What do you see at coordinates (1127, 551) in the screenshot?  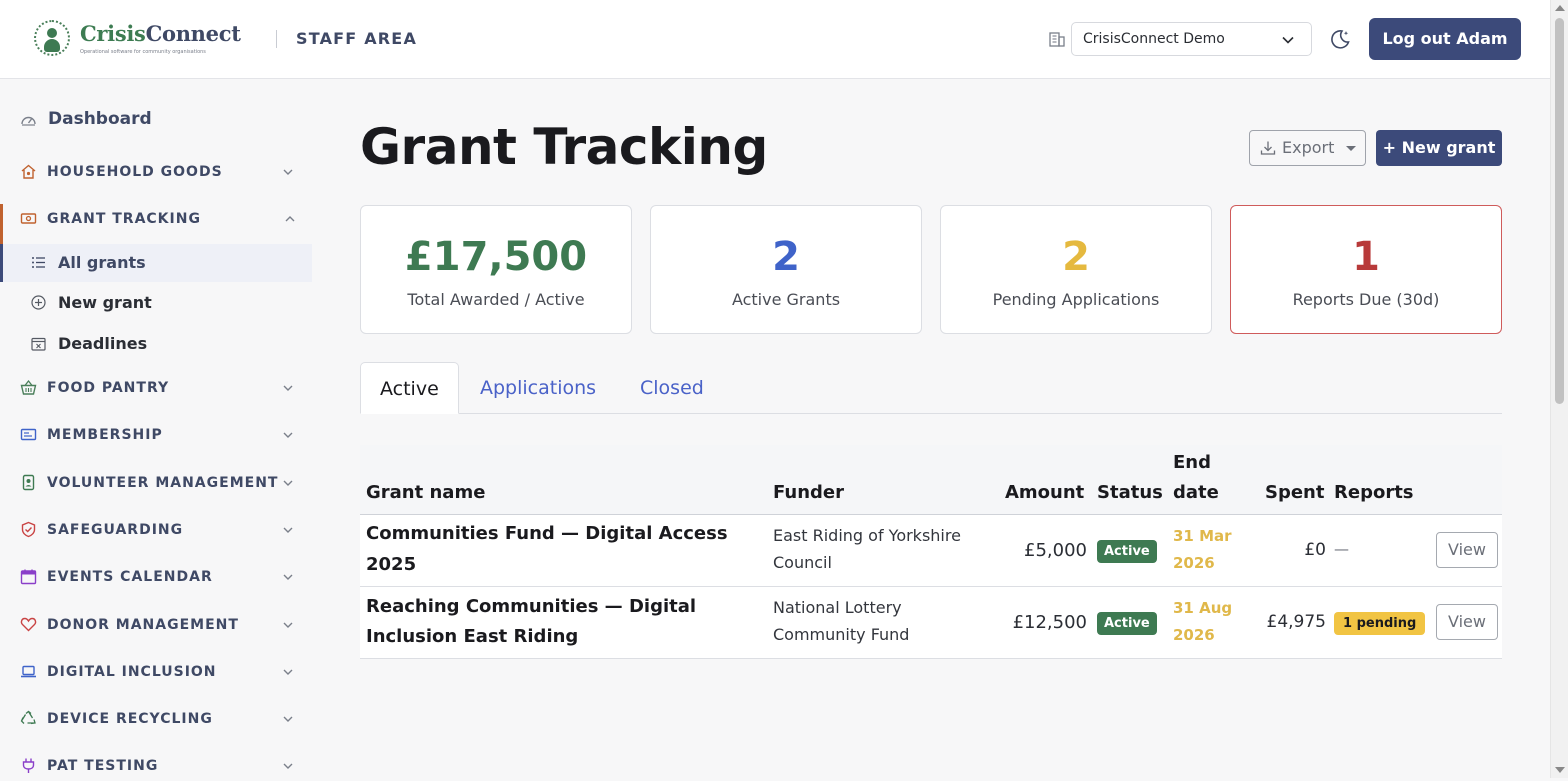 I see `status-badge: Active` at bounding box center [1127, 551].